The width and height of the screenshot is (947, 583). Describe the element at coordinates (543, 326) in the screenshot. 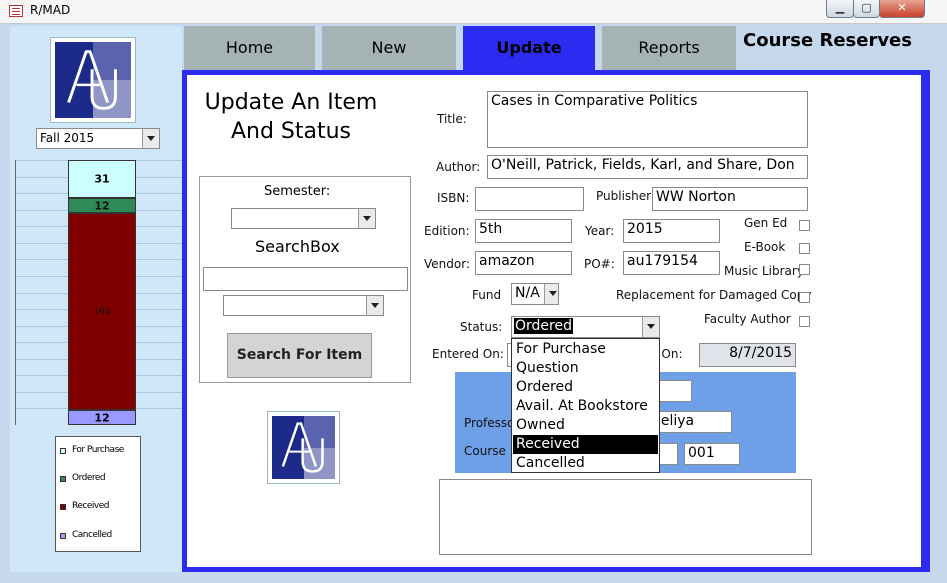

I see `status-select-value: Ordered` at that location.